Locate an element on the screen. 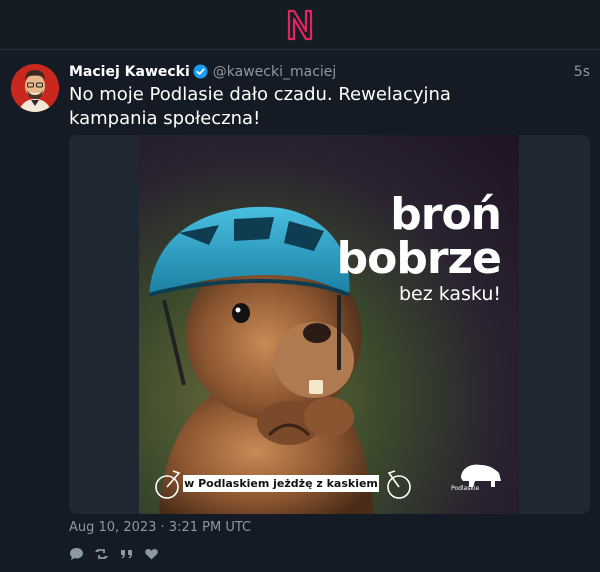 The image size is (600, 572). time-ago: 5s is located at coordinates (582, 72).